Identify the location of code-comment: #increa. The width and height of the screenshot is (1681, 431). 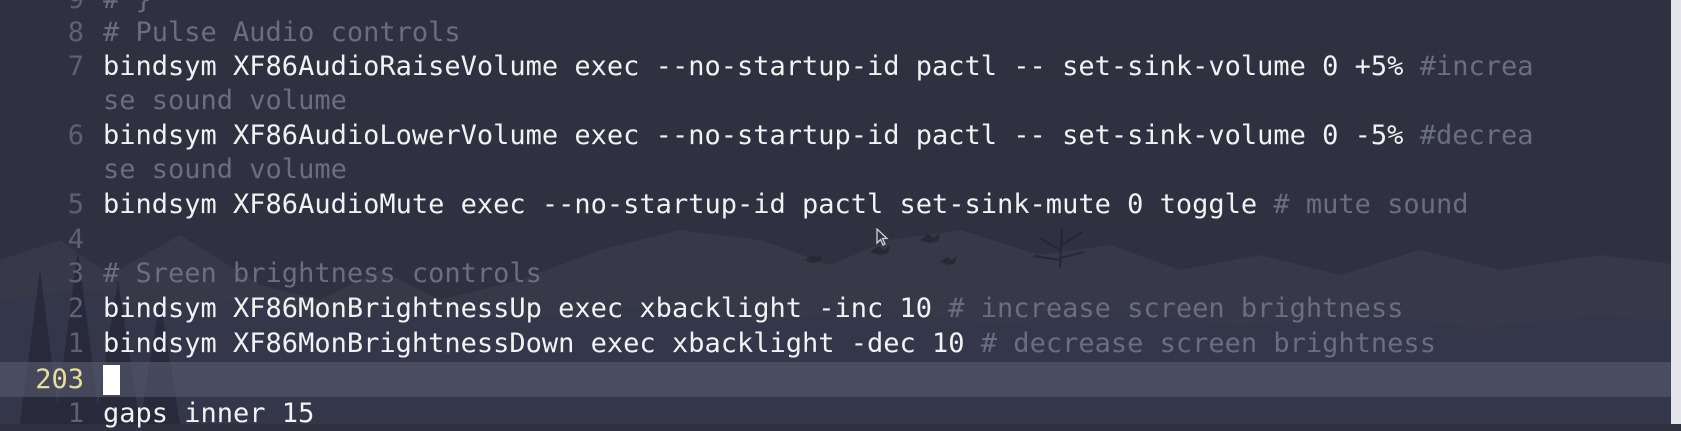
(1476, 66).